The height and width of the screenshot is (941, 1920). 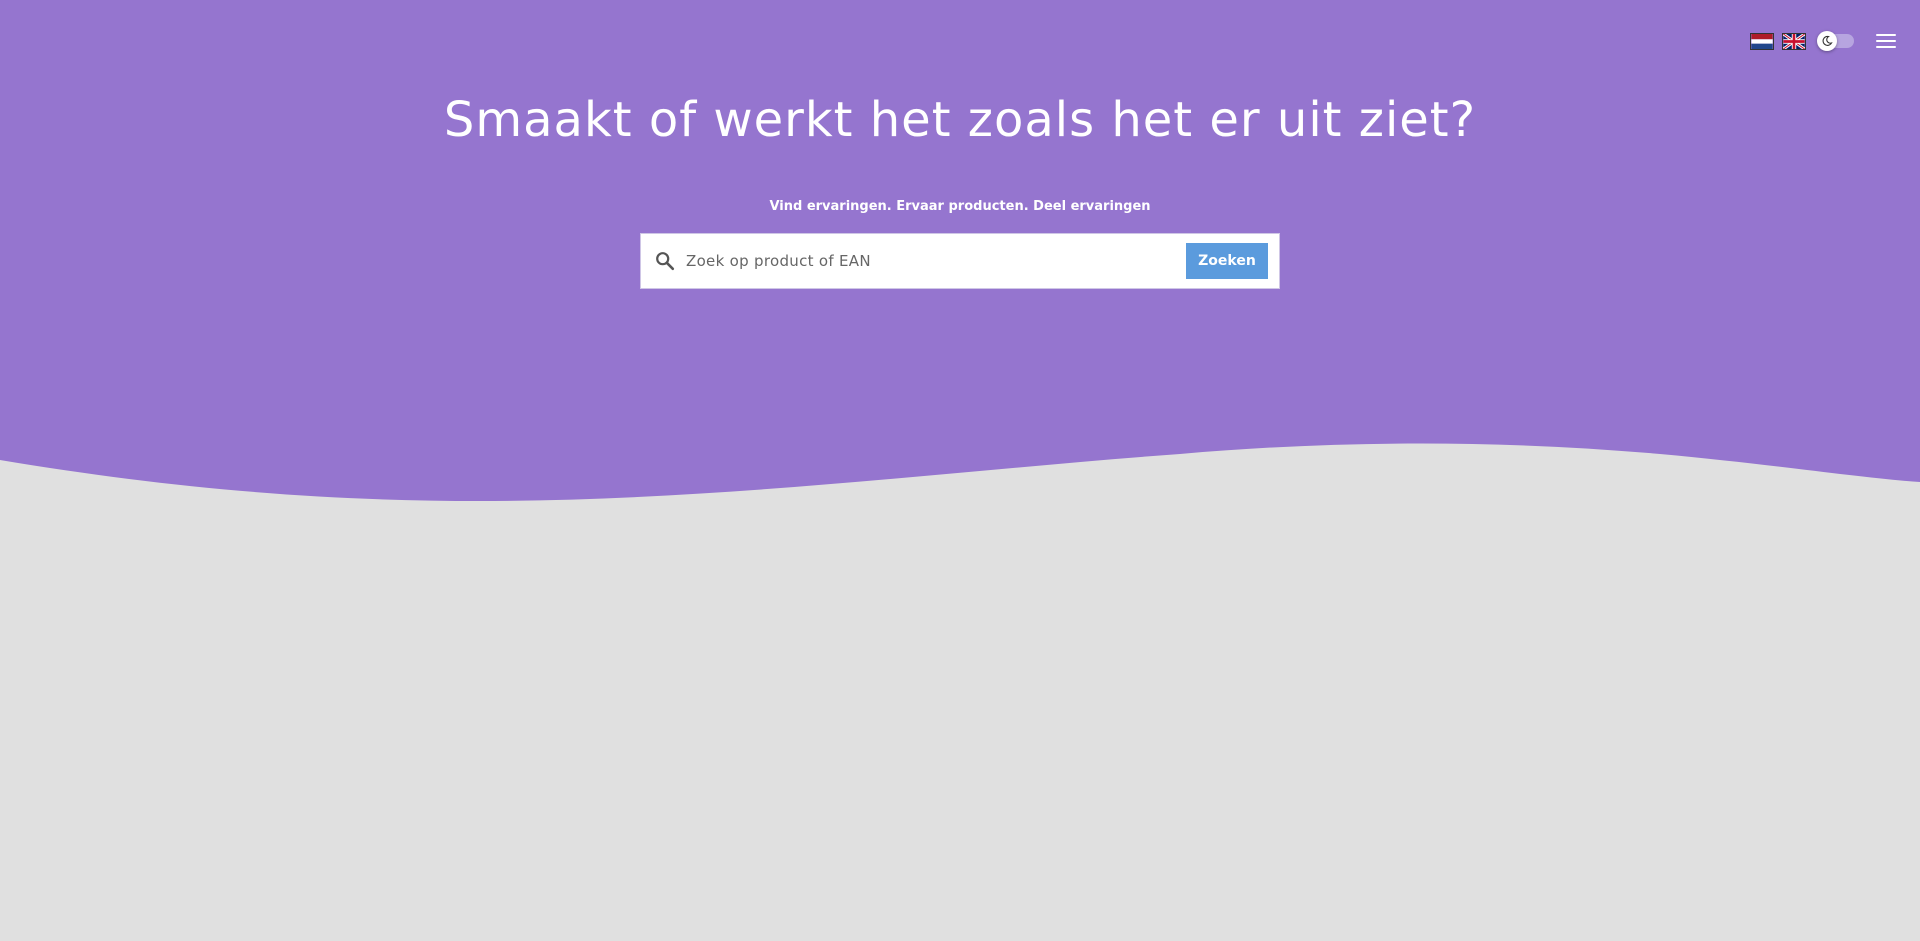 I want to click on moon-icon, so click(x=1827, y=41).